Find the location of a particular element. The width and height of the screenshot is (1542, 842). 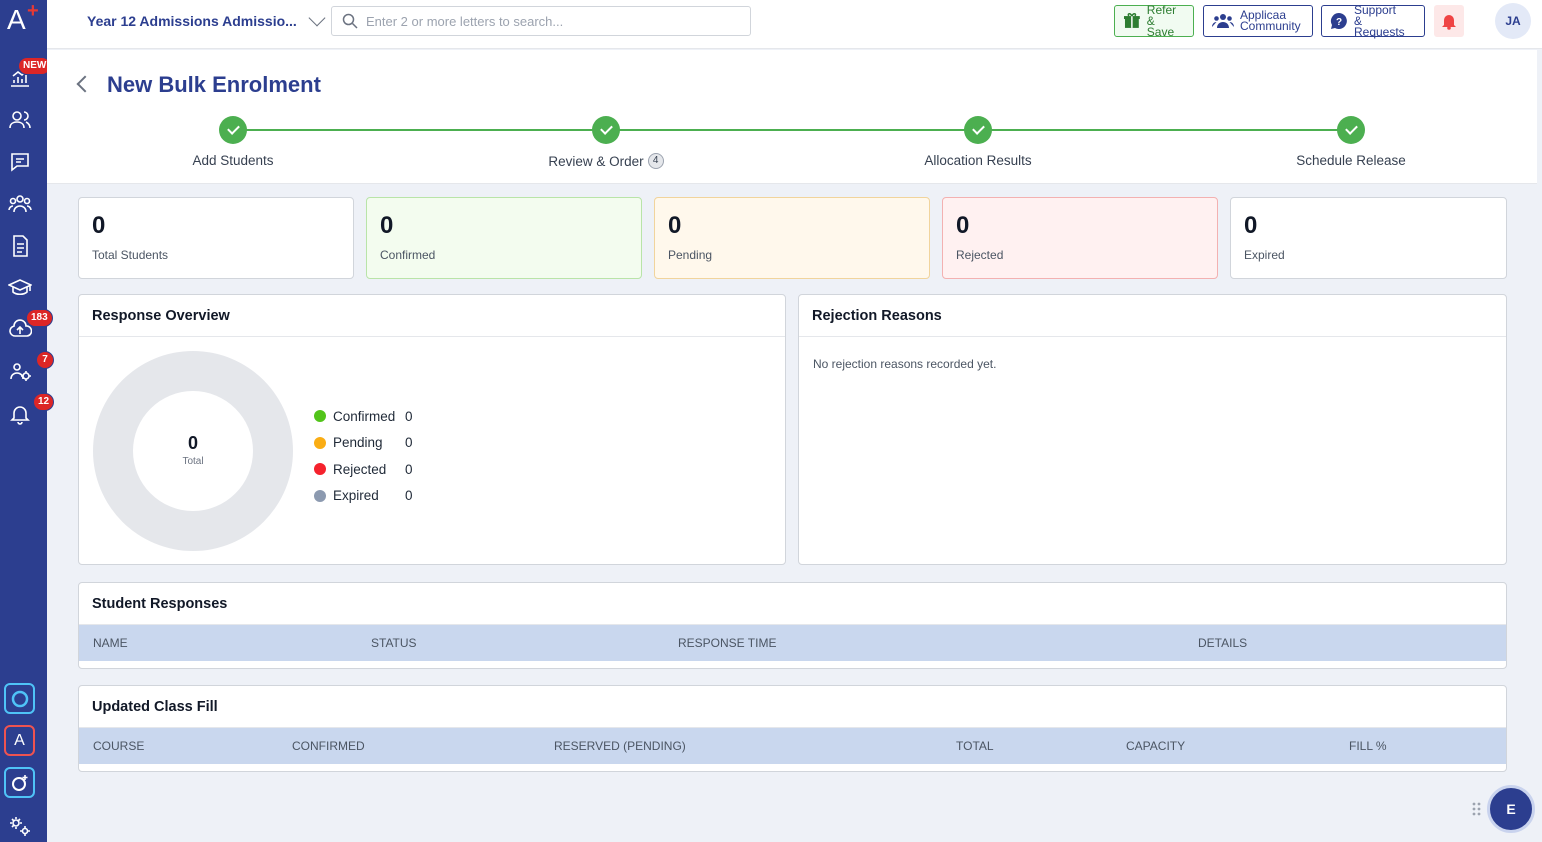

stat-label: Confirmed is located at coordinates (408, 255).